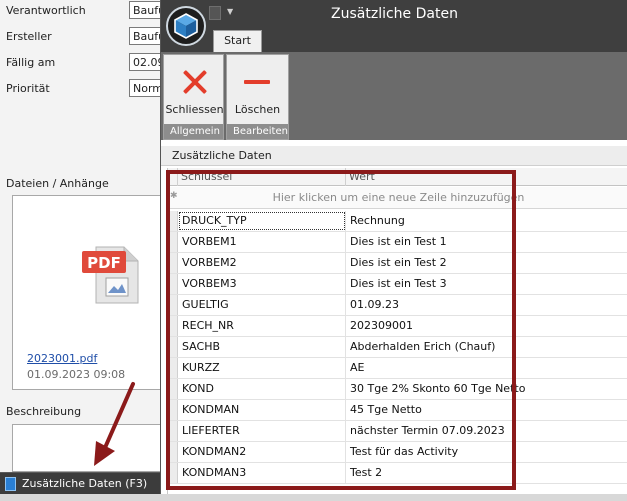 This screenshot has width=627, height=501. Describe the element at coordinates (486, 284) in the screenshot. I see `cell-value: Dies ist ein Test 3` at that location.